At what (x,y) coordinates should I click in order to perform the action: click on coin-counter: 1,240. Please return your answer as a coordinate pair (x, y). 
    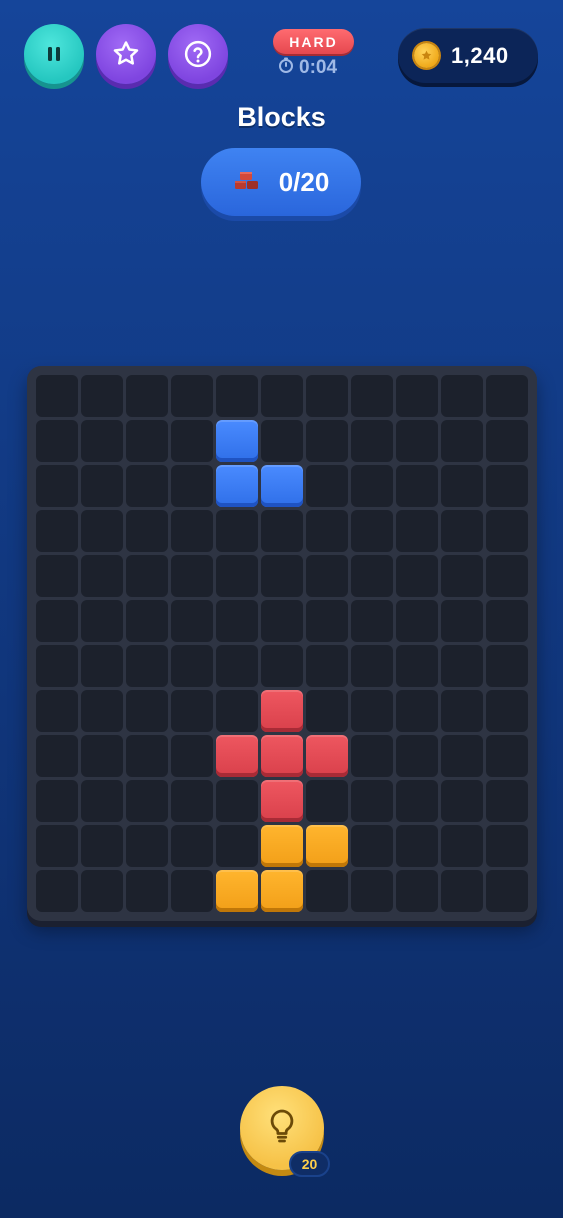
    Looking at the image, I should click on (468, 55).